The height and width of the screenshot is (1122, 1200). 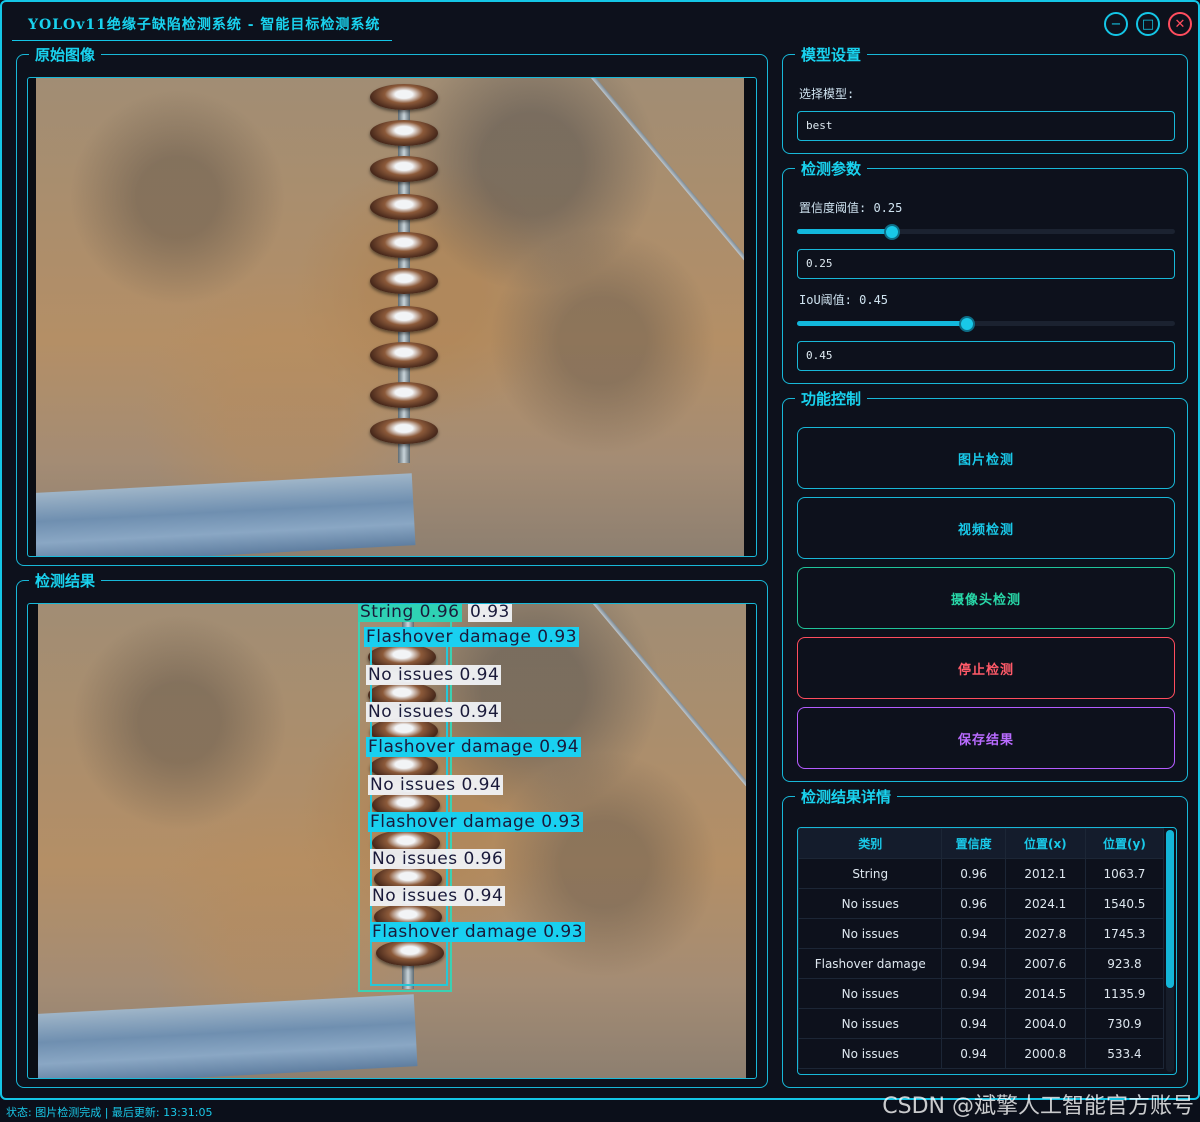 I want to click on confidence-label: 置信度阈值: 0.25, so click(x=851, y=208).